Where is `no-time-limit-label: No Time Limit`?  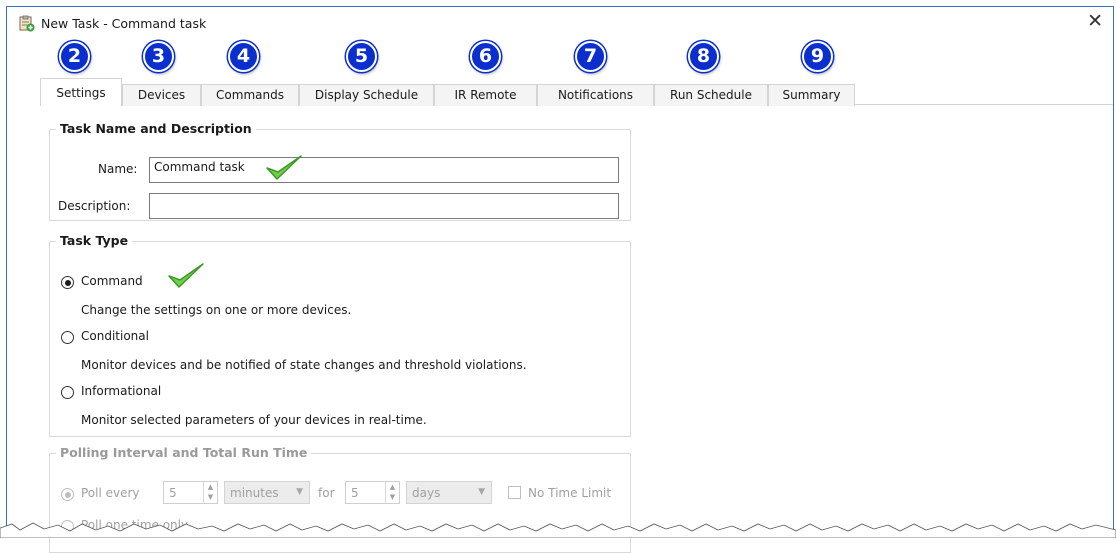 no-time-limit-label: No Time Limit is located at coordinates (570, 493).